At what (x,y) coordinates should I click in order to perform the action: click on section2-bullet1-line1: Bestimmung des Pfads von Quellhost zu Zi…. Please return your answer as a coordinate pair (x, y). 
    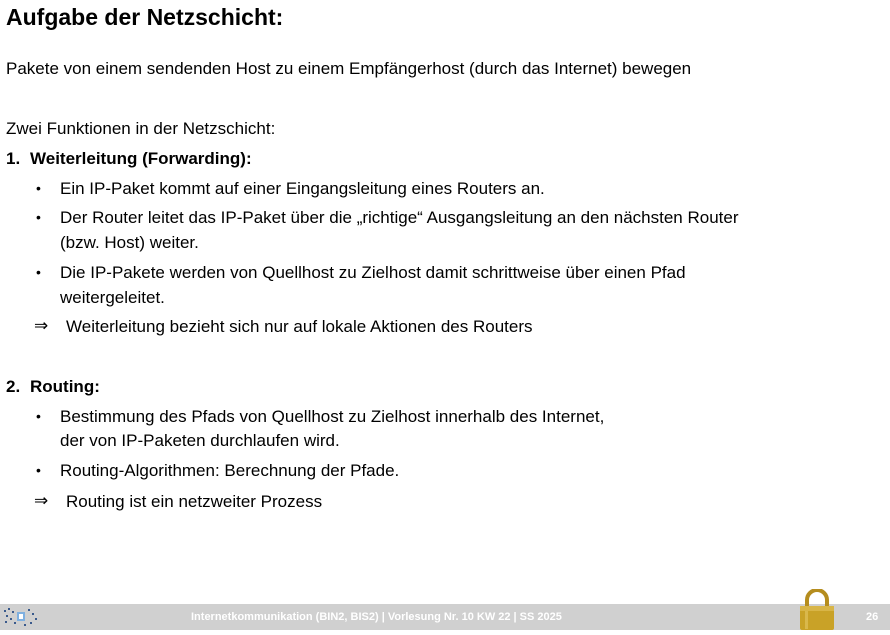
    Looking at the image, I should click on (332, 416).